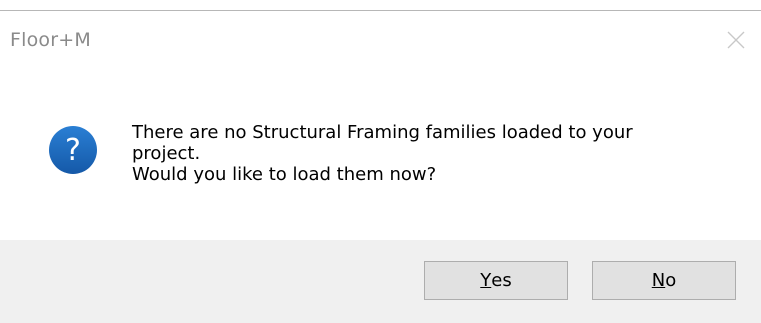  What do you see at coordinates (380, 5) in the screenshot?
I see `background-window-edge` at bounding box center [380, 5].